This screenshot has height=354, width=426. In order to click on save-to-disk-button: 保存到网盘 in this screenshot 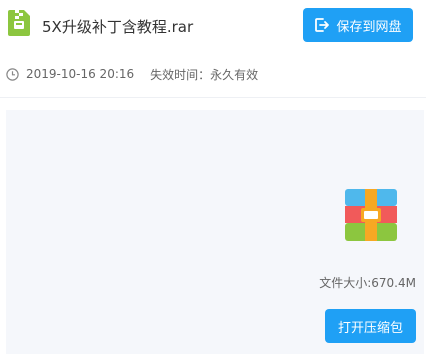, I will do `click(358, 25)`.